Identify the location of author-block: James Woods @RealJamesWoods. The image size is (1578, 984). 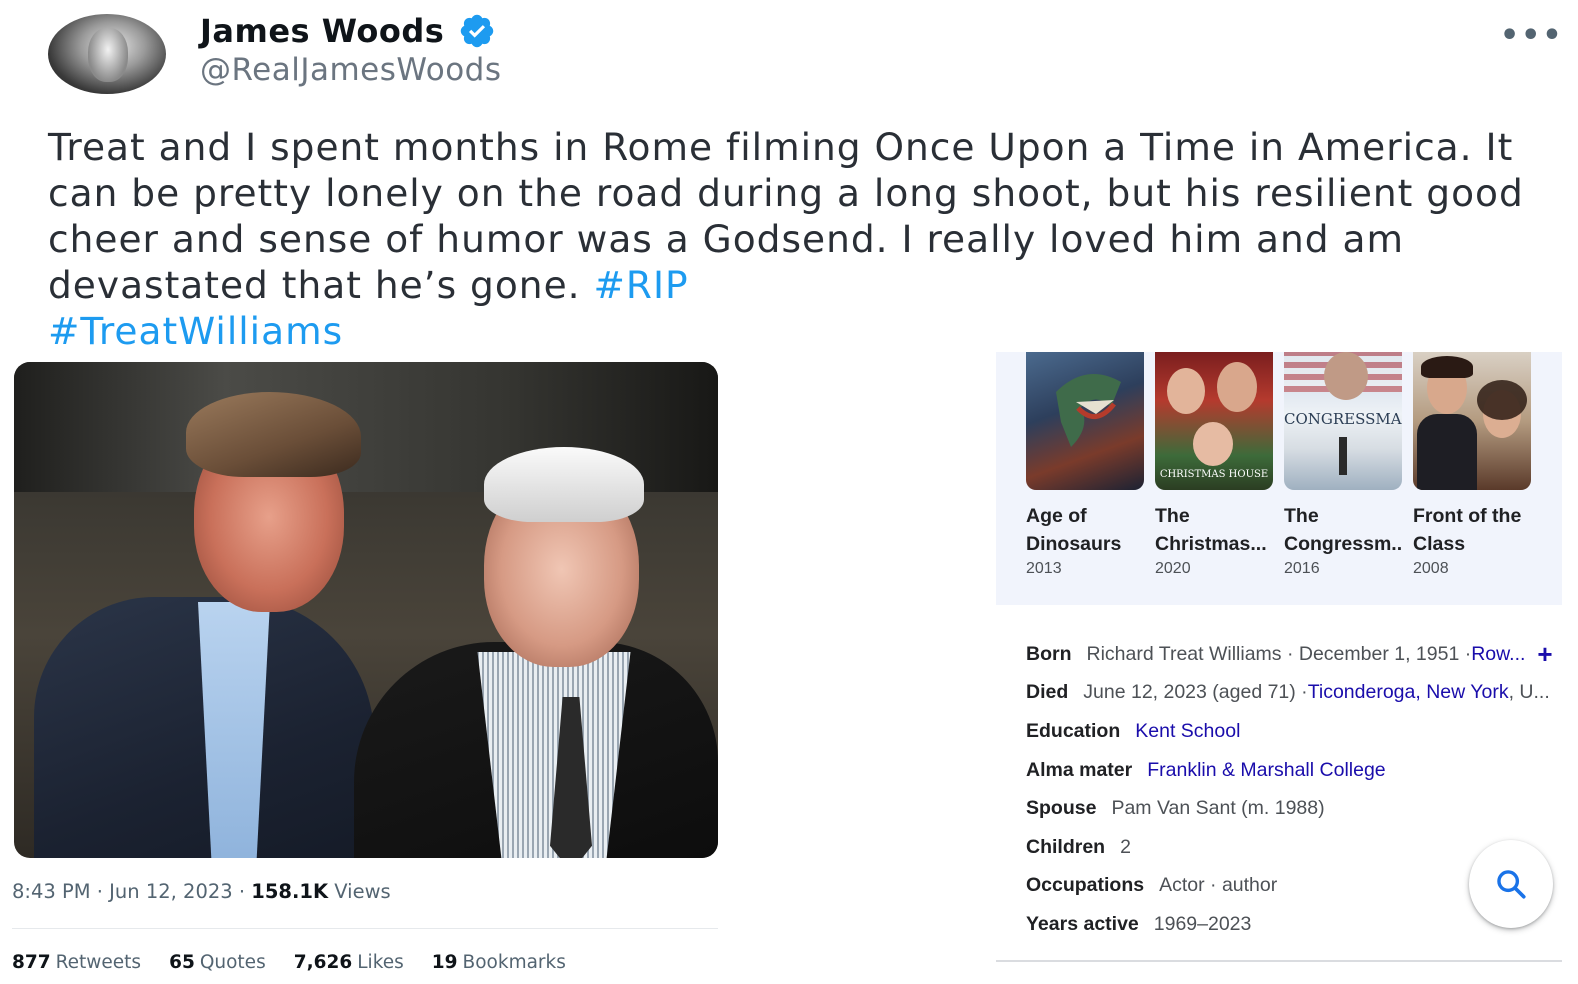
(351, 50).